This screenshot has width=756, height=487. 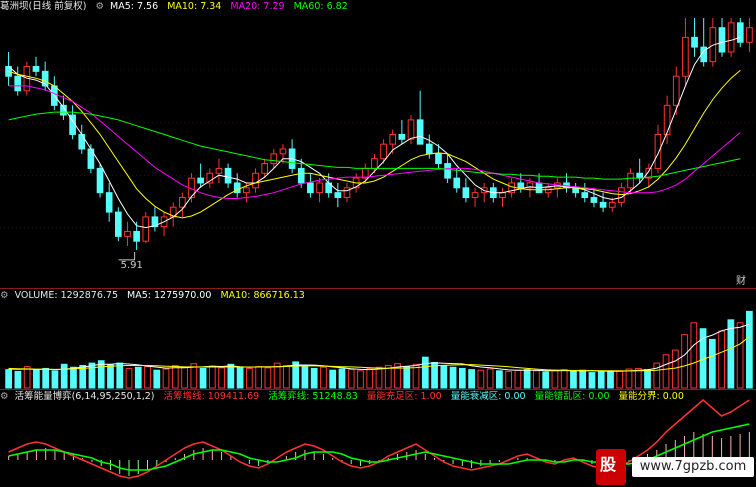 I want to click on corner-label: 财, so click(x=741, y=280).